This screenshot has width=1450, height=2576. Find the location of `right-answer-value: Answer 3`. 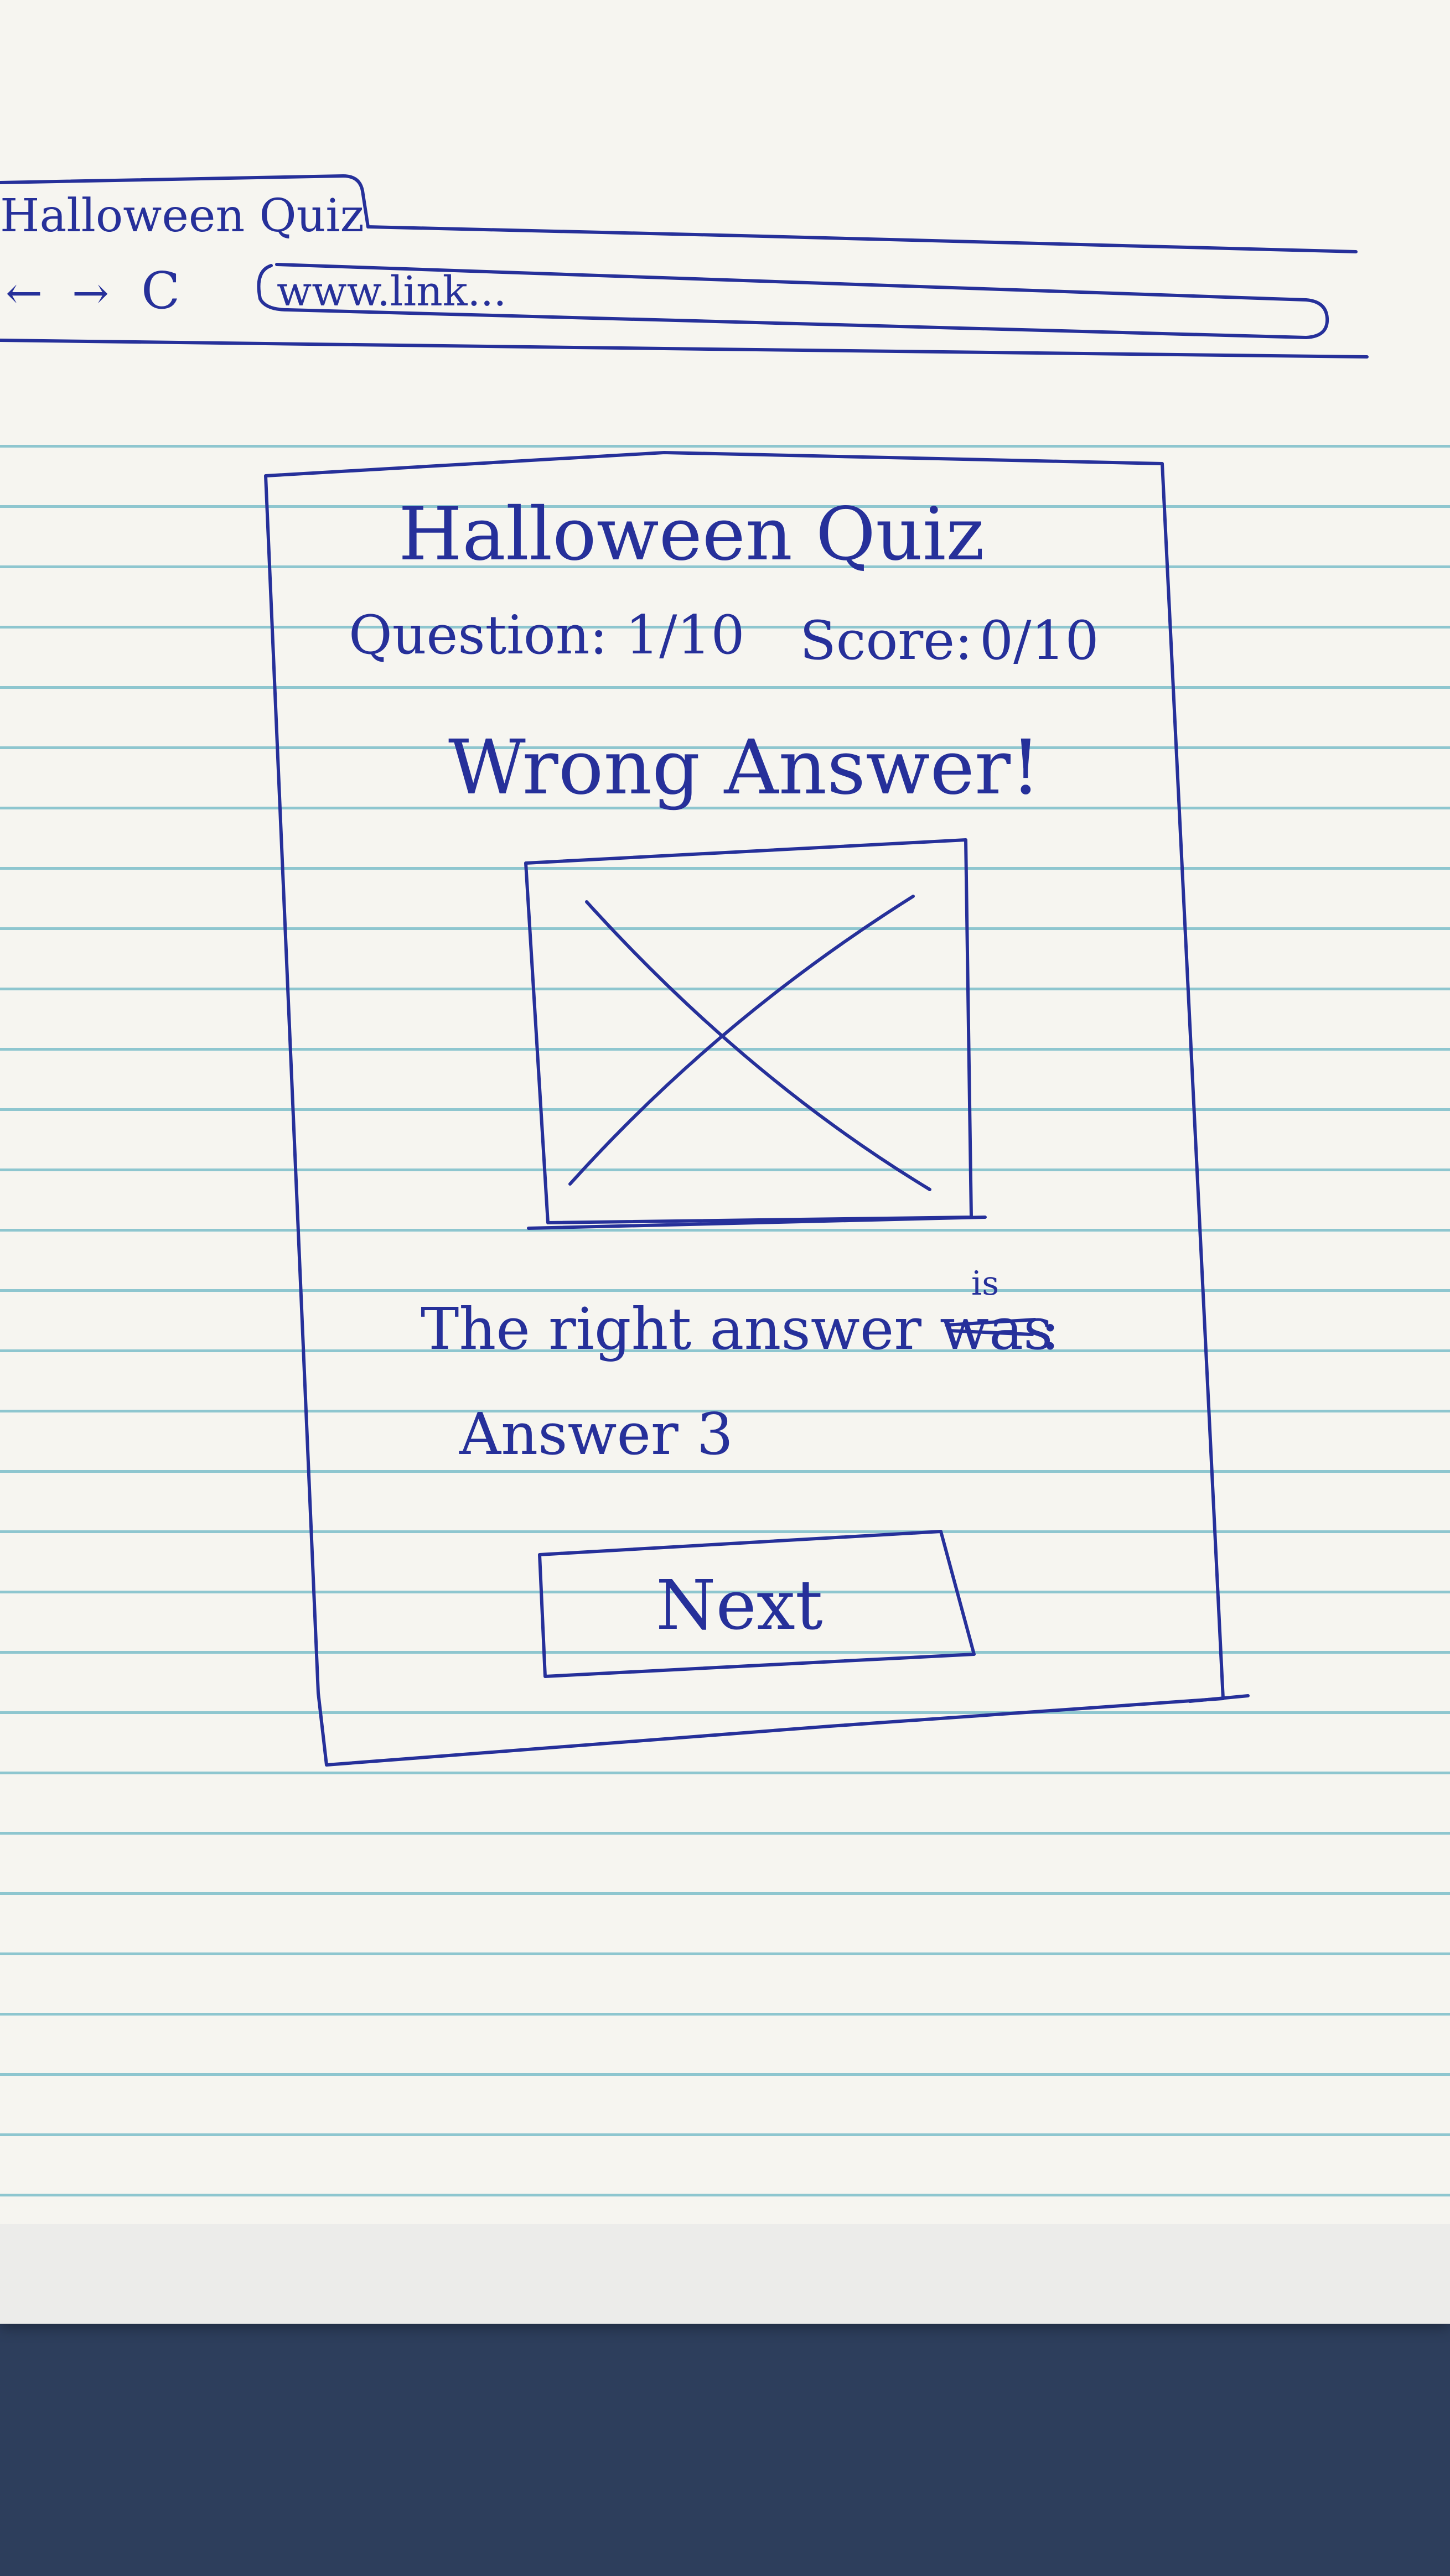

right-answer-value: Answer 3 is located at coordinates (596, 1434).